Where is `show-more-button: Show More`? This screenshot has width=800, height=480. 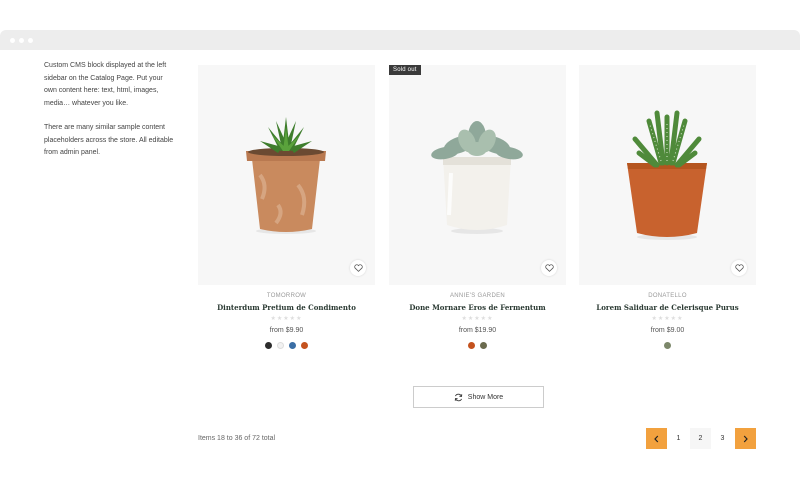
show-more-button: Show More is located at coordinates (478, 397).